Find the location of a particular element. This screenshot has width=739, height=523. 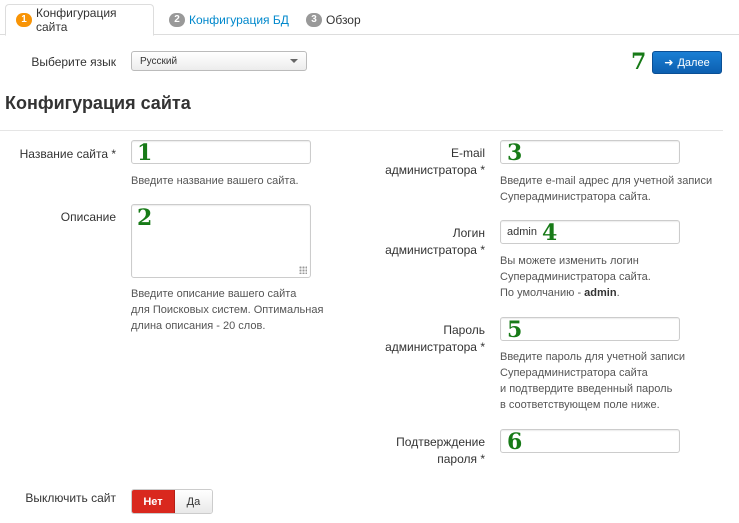

label-line: пароля * is located at coordinates (461, 459).